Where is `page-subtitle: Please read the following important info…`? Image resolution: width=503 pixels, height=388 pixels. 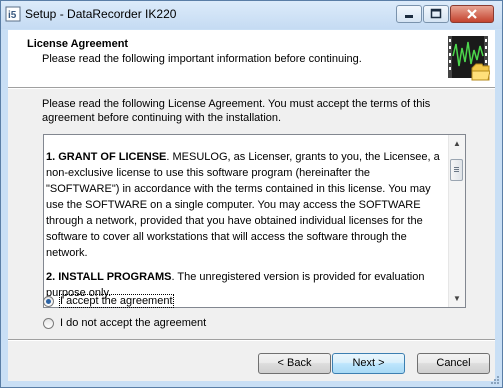
page-subtitle: Please read the following important info… is located at coordinates (202, 59).